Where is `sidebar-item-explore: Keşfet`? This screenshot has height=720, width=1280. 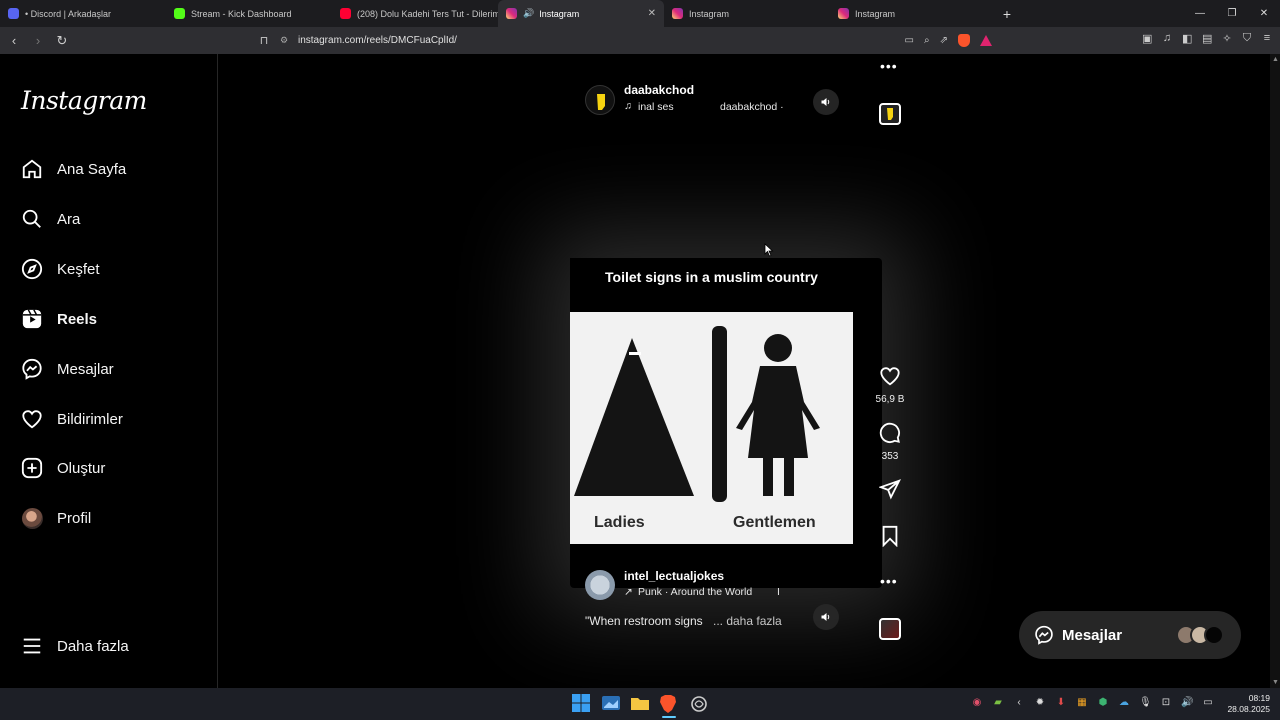
sidebar-item-explore: Keşfet is located at coordinates (60, 269).